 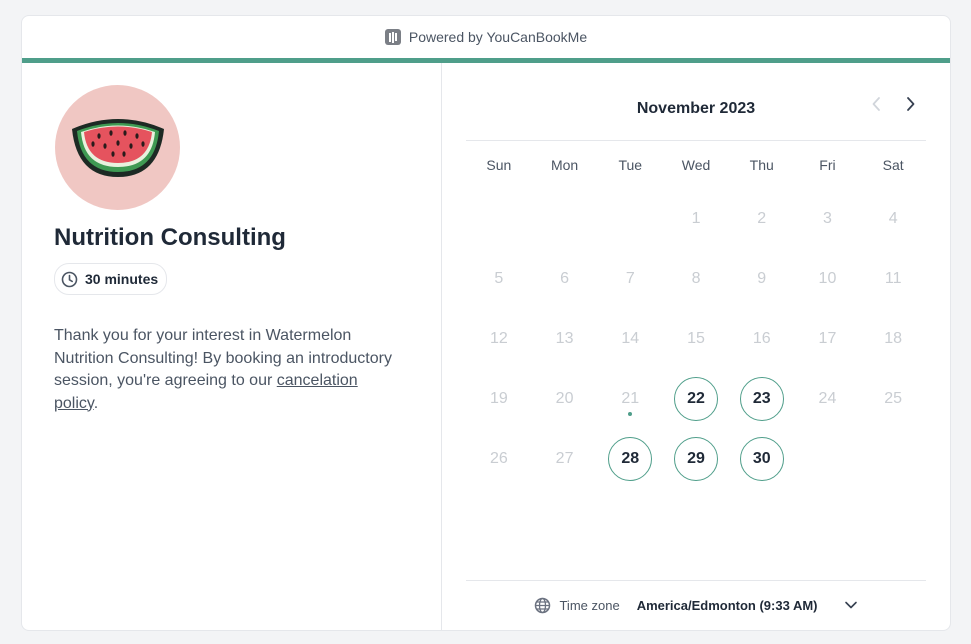 I want to click on day-number: 19, so click(x=498, y=398).